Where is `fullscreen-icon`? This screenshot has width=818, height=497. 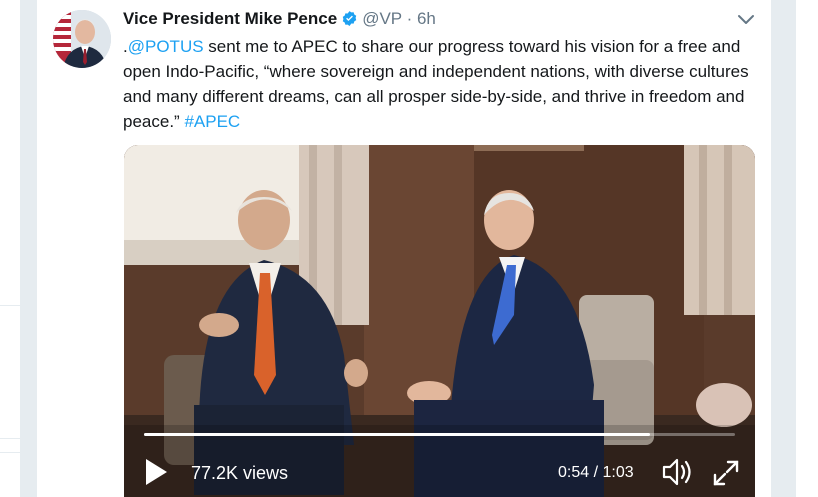 fullscreen-icon is located at coordinates (726, 473).